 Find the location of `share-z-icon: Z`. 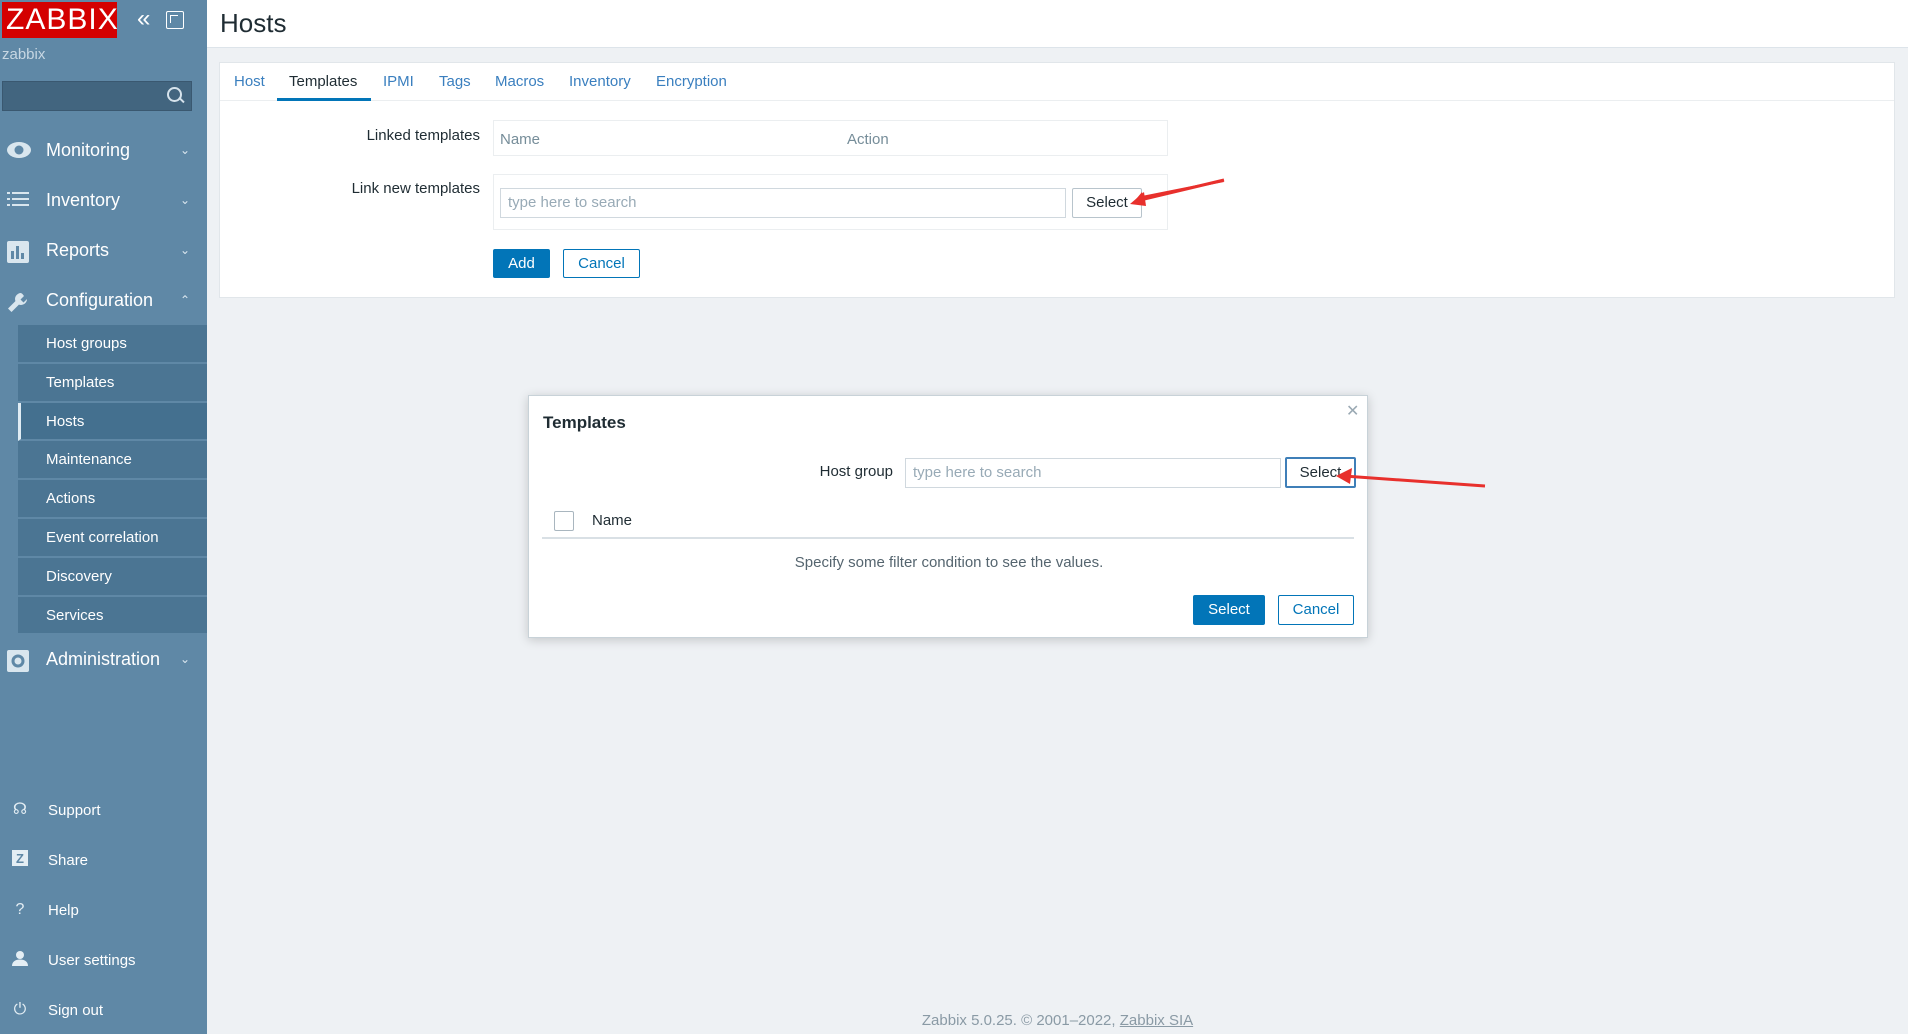

share-z-icon: Z is located at coordinates (20, 860).